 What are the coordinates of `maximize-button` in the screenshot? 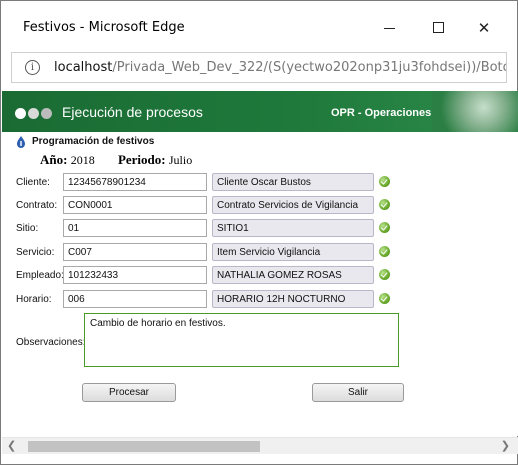 It's located at (438, 28).